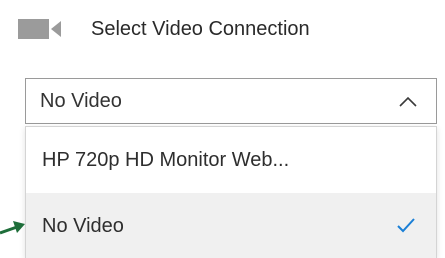  Describe the element at coordinates (12, 228) in the screenshot. I see `pointer-arrow-icon` at that location.